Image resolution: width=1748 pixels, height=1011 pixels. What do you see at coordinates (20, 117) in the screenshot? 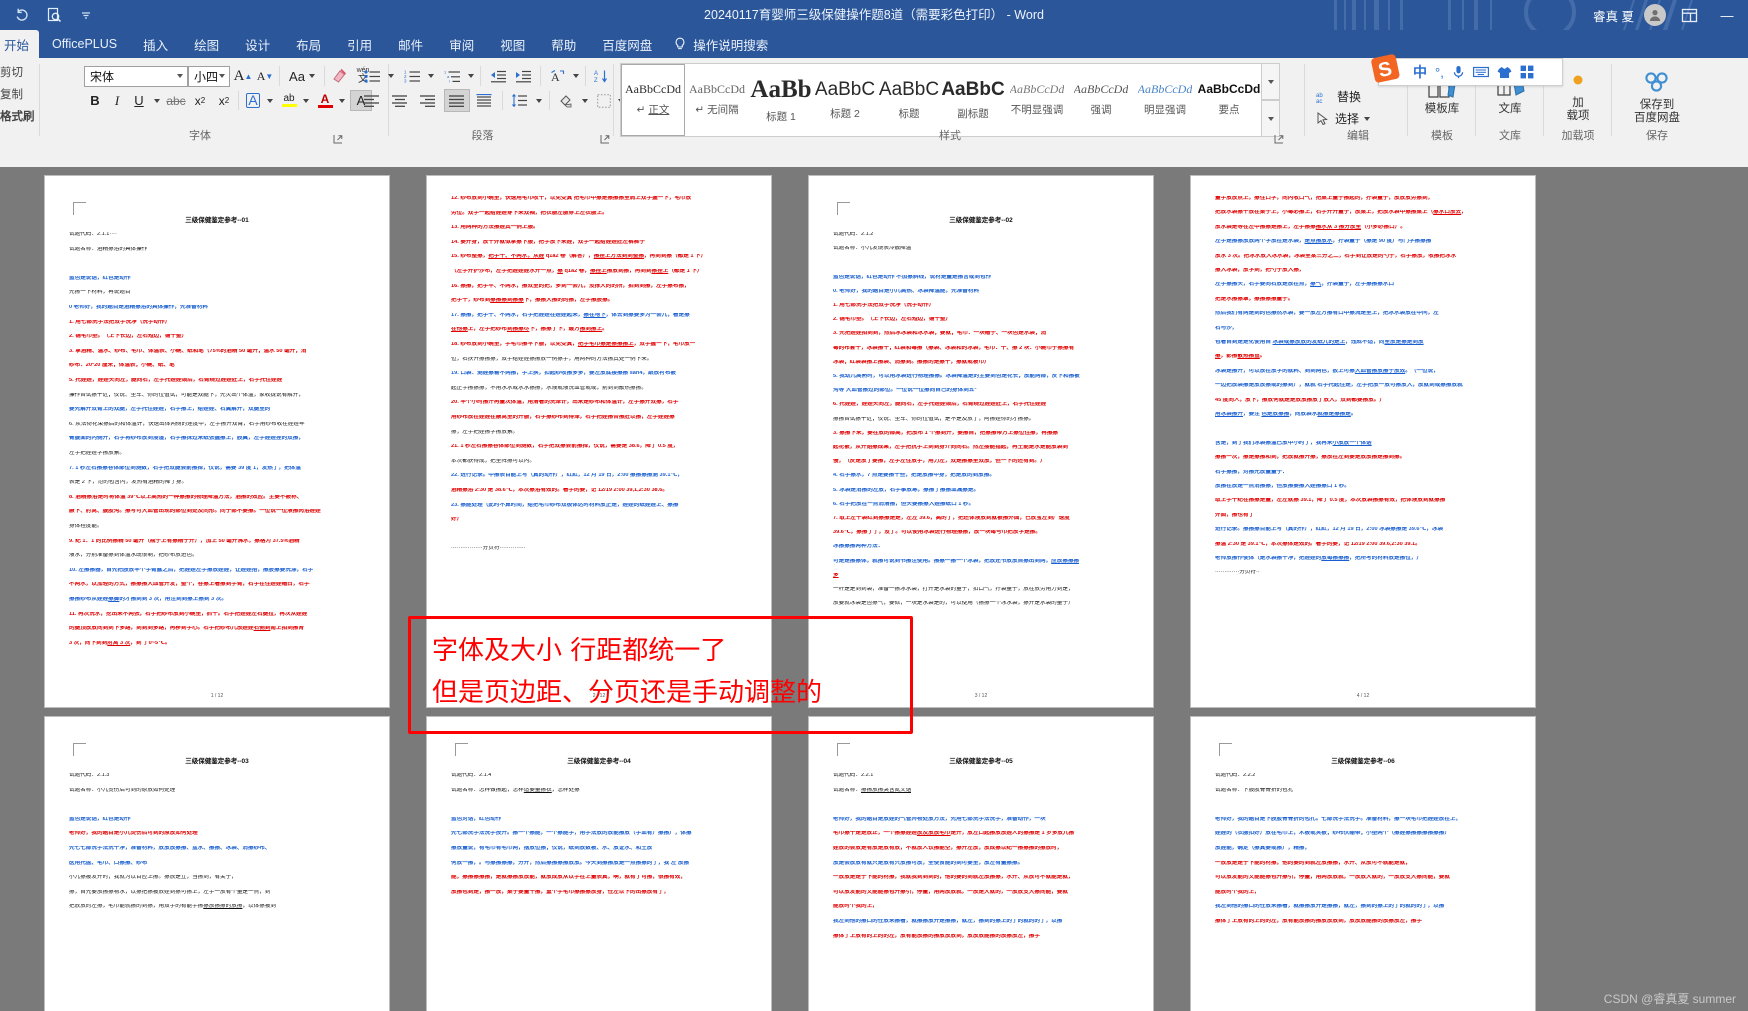
I see `clipboard-format-painter: 格式刷` at bounding box center [20, 117].